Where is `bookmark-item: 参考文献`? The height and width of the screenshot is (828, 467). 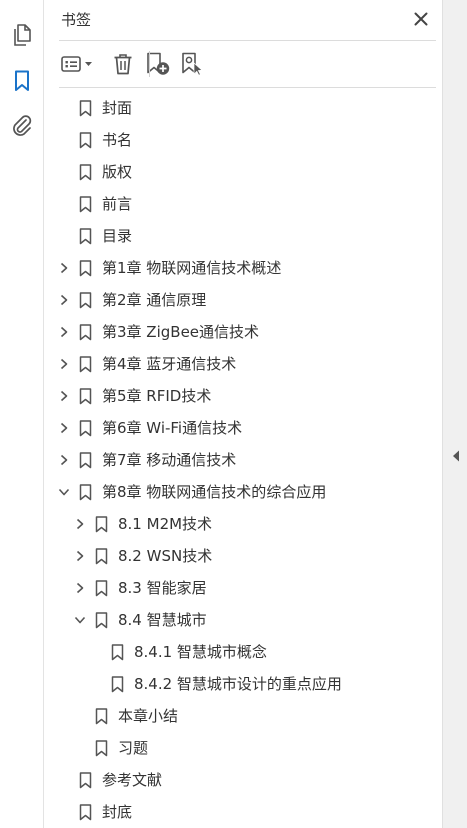 bookmark-item: 参考文献 is located at coordinates (243, 780).